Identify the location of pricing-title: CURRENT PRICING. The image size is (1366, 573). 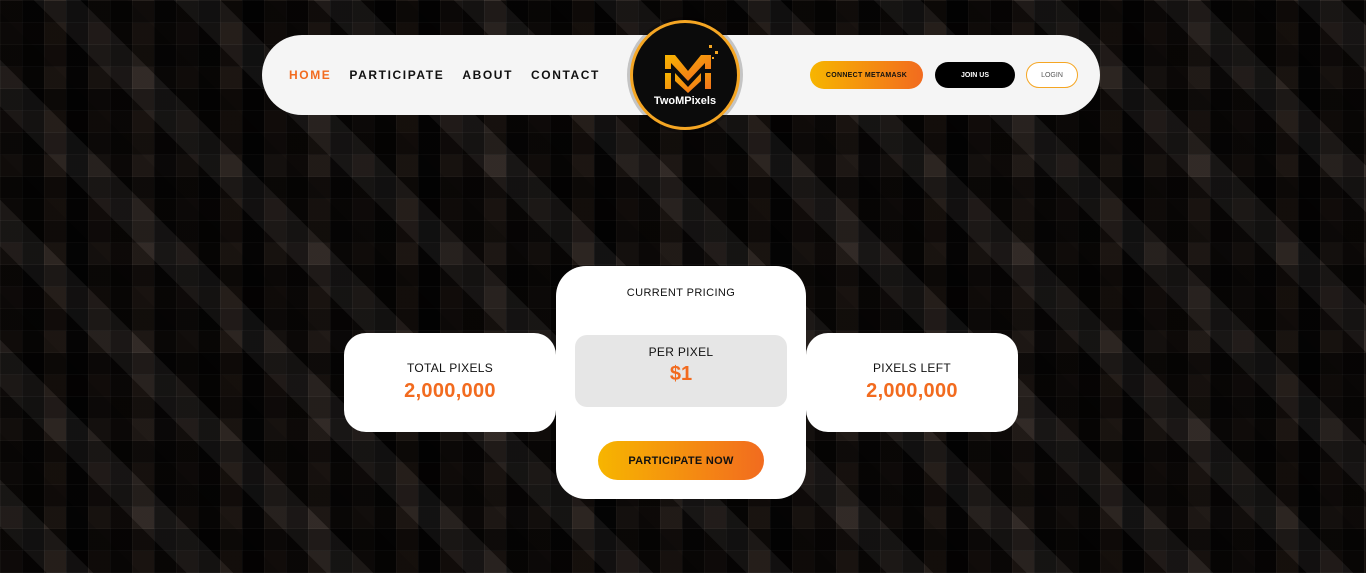
(681, 293).